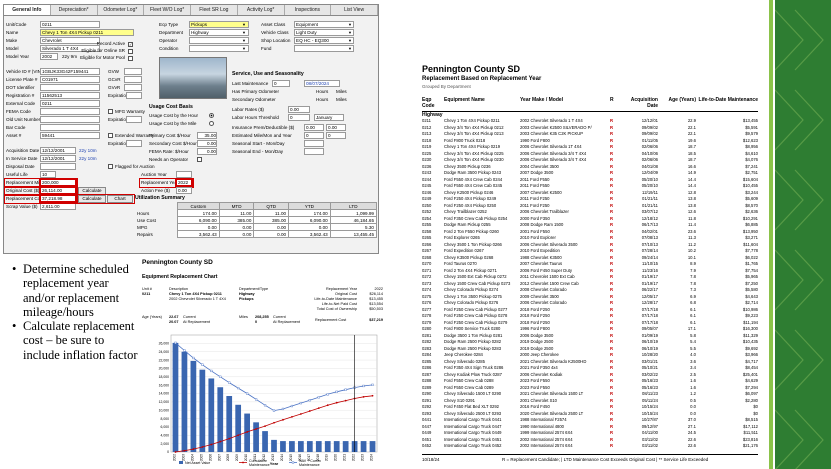 The image size is (831, 469). I want to click on x-tick-label: 2024, so click(372, 457).